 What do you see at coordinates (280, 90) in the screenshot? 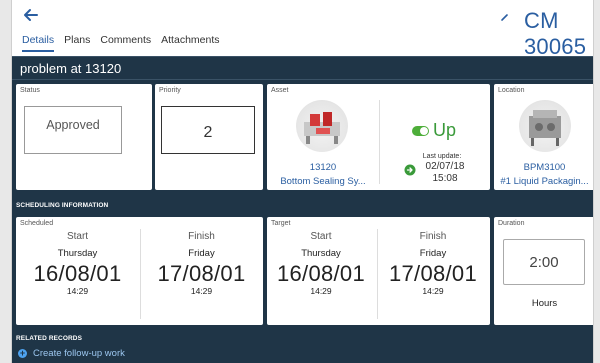
I see `asset-label: Asset` at bounding box center [280, 90].